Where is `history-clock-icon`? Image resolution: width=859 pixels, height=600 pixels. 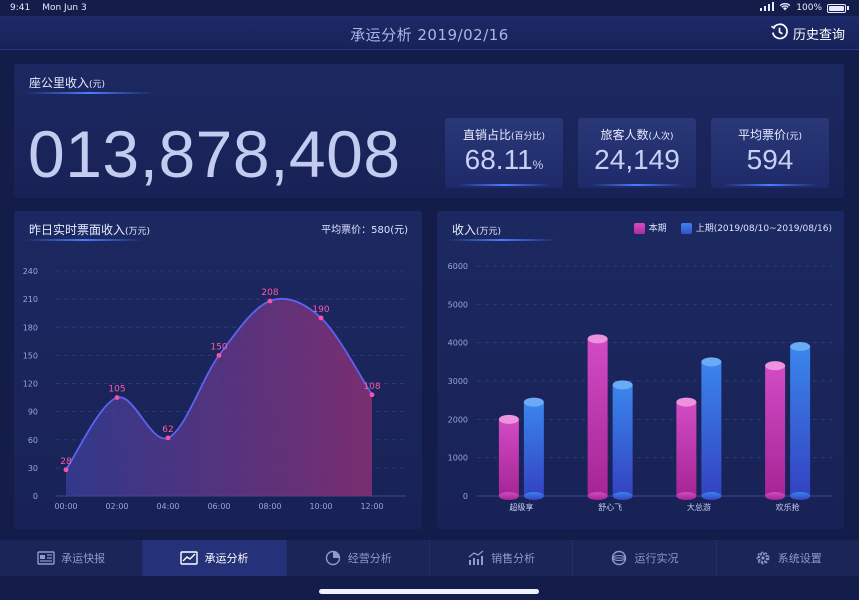
history-clock-icon is located at coordinates (779, 33).